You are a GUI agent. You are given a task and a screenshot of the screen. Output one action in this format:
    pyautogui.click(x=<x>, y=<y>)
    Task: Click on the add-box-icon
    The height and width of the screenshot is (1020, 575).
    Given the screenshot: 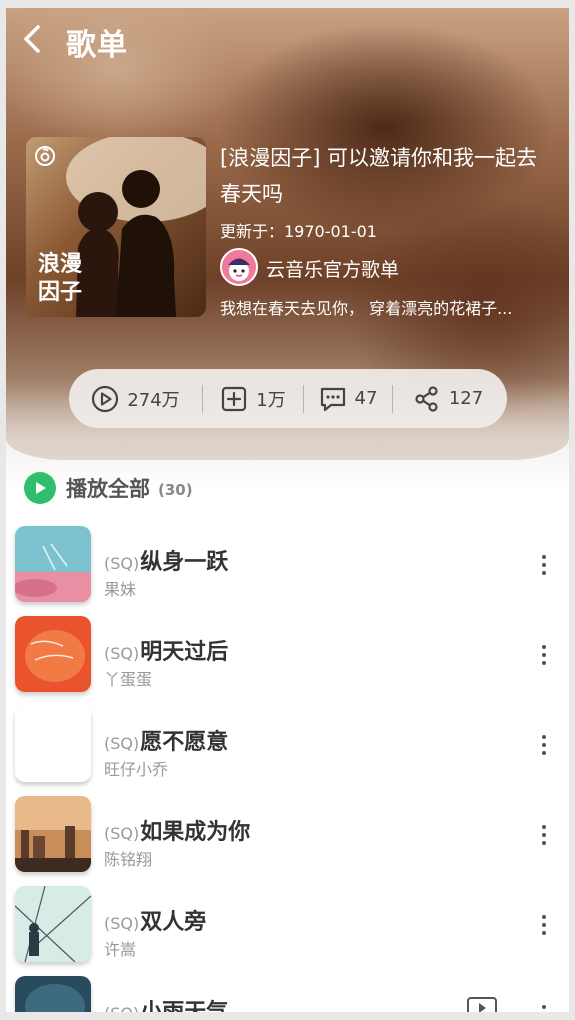 What is the action you would take?
    pyautogui.click(x=234, y=398)
    